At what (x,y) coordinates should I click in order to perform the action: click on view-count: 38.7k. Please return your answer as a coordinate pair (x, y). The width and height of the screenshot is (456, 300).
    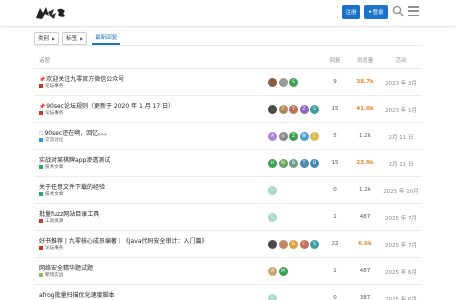
    Looking at the image, I should click on (365, 82).